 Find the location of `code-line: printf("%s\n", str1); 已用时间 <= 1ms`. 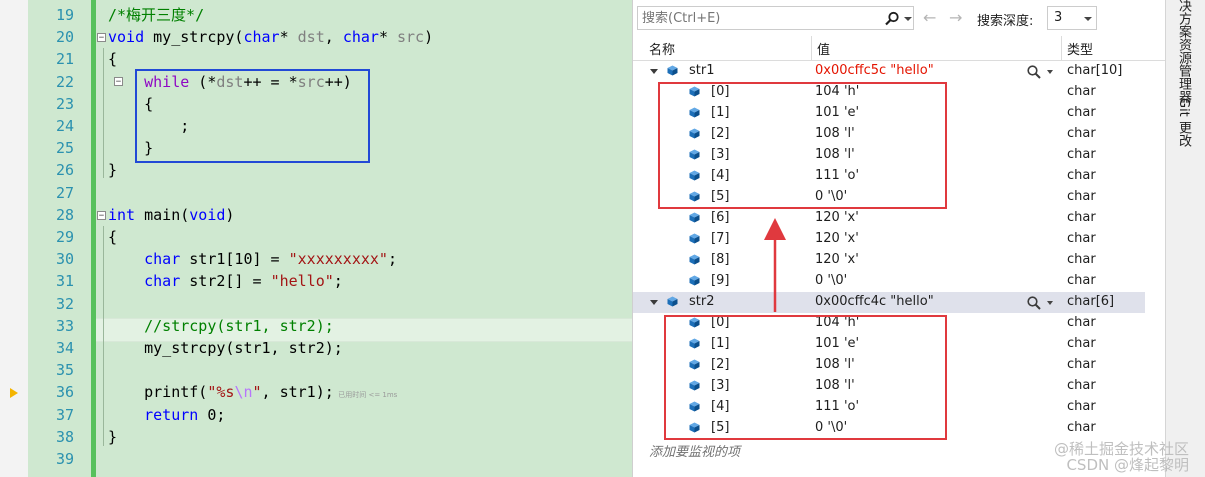

code-line: printf("%s\n", str1); 已用时间 <= 1ms is located at coordinates (252, 392).